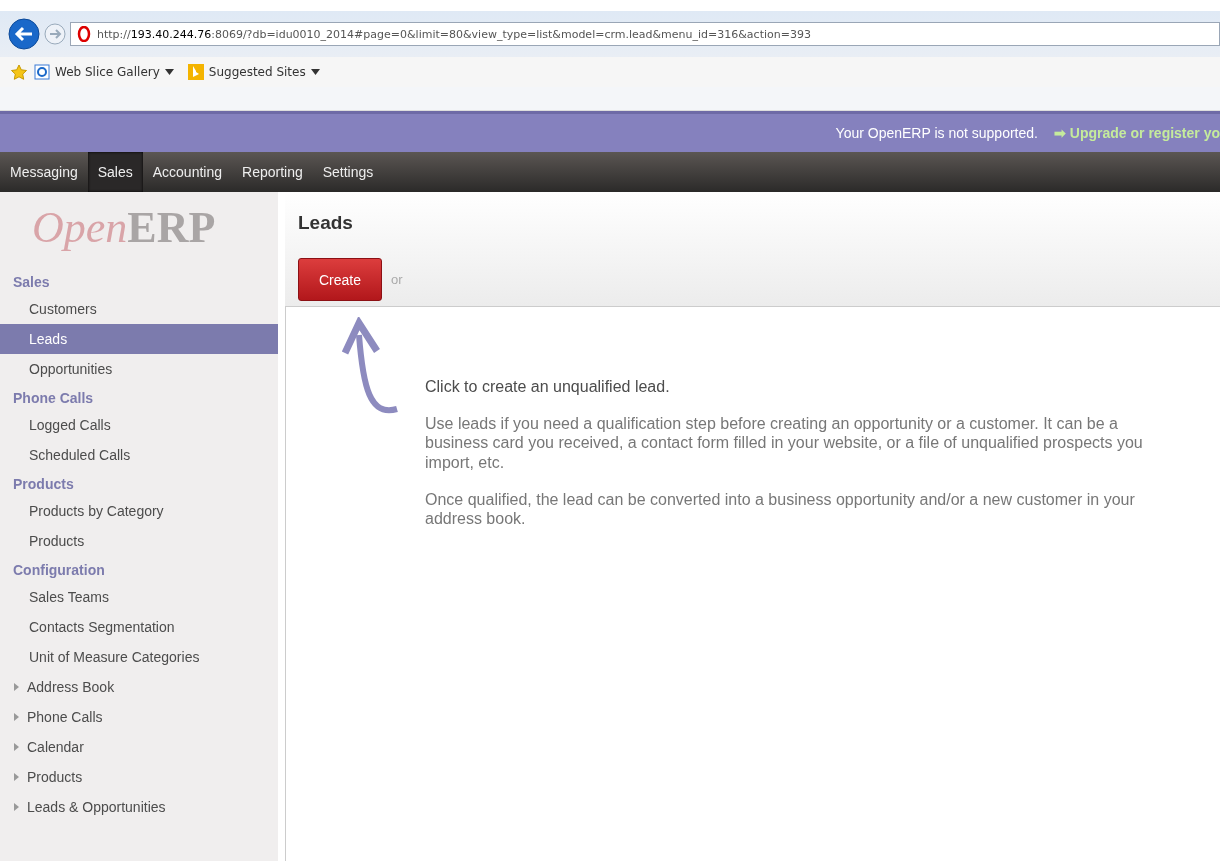 This screenshot has height=861, width=1220. I want to click on sidebar-item: Scheduled Calls, so click(139, 455).